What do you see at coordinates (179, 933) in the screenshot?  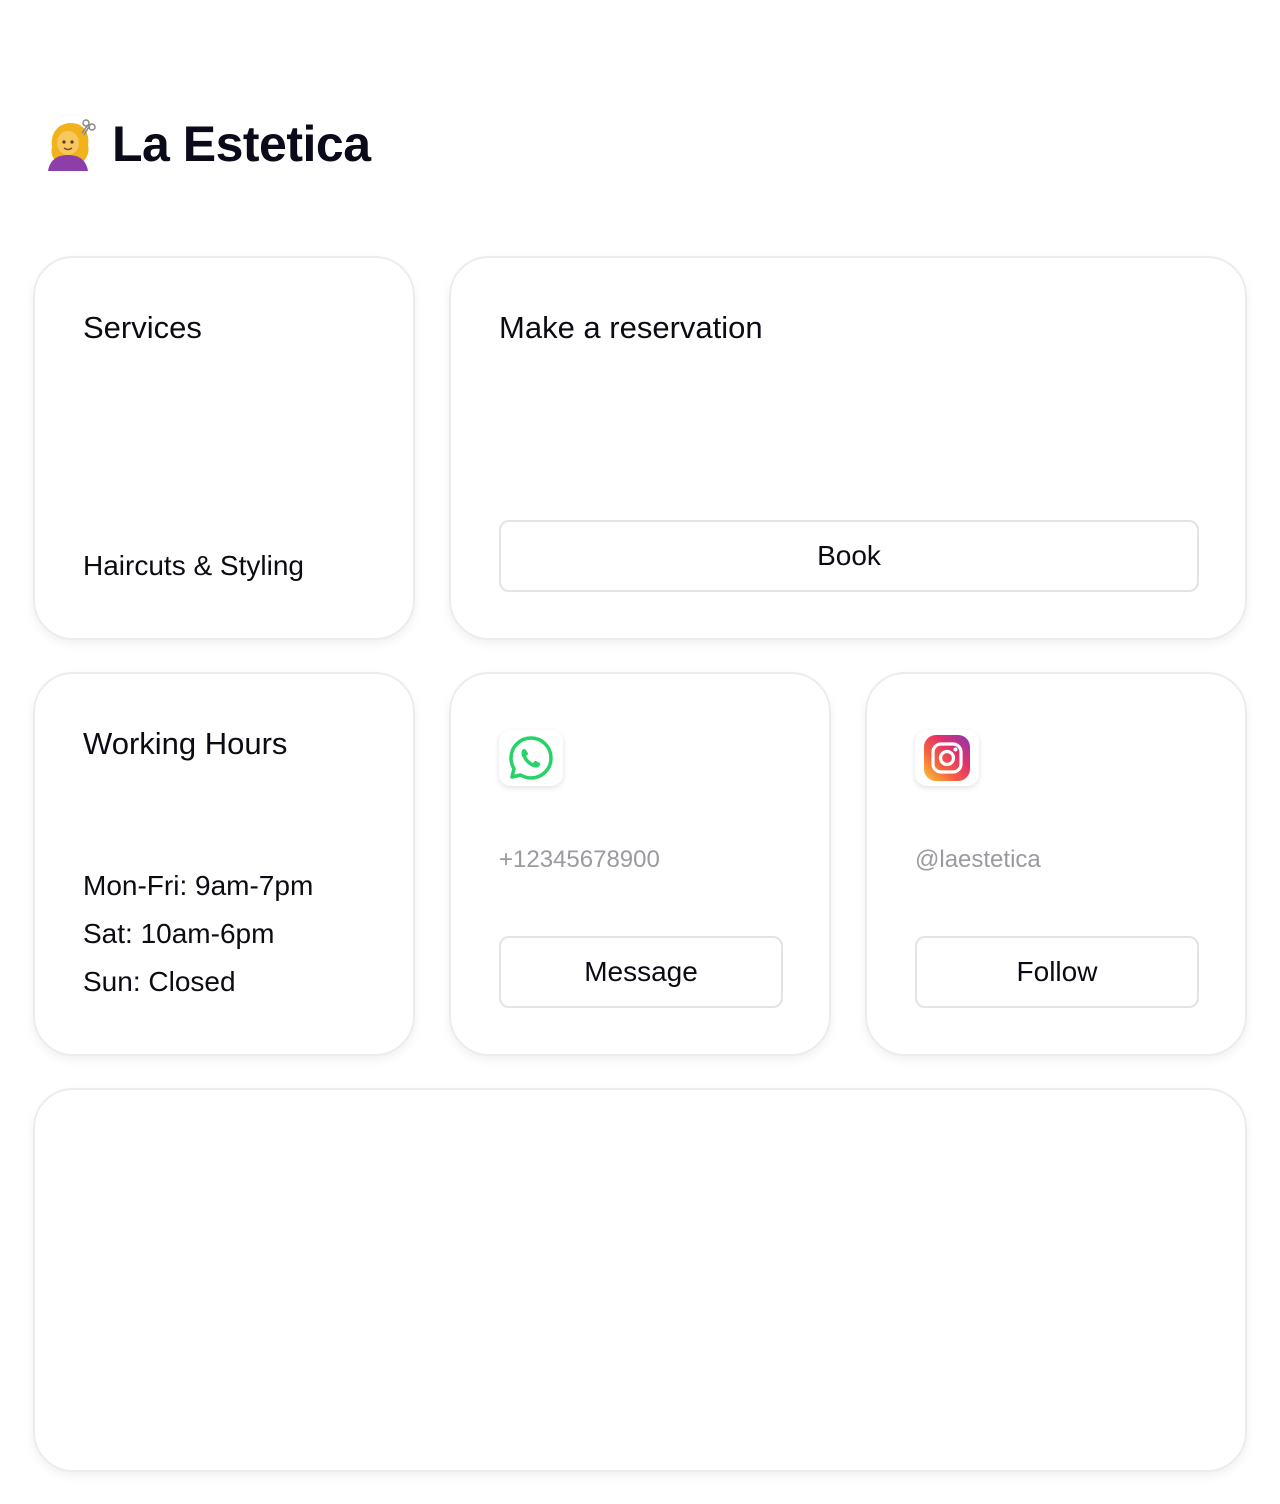 I see `hours-line-saturday: Sat: 10am-6pm` at bounding box center [179, 933].